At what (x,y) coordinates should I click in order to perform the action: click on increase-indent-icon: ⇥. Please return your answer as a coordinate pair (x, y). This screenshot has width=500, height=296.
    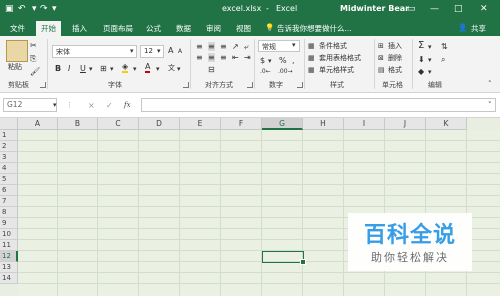
    Looking at the image, I should click on (247, 57).